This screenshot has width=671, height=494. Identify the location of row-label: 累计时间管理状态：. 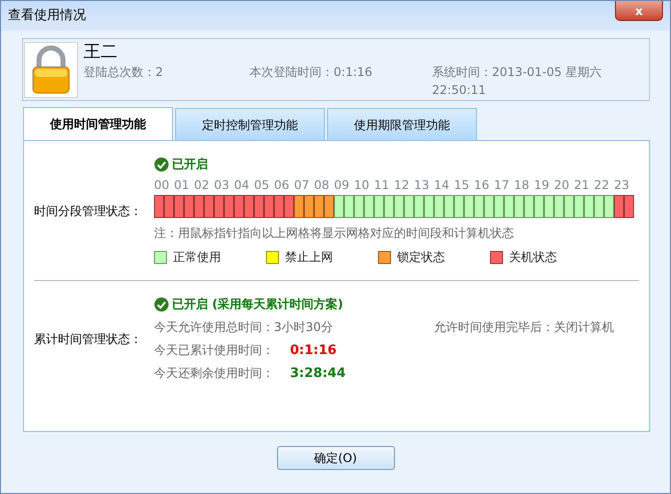
(88, 339).